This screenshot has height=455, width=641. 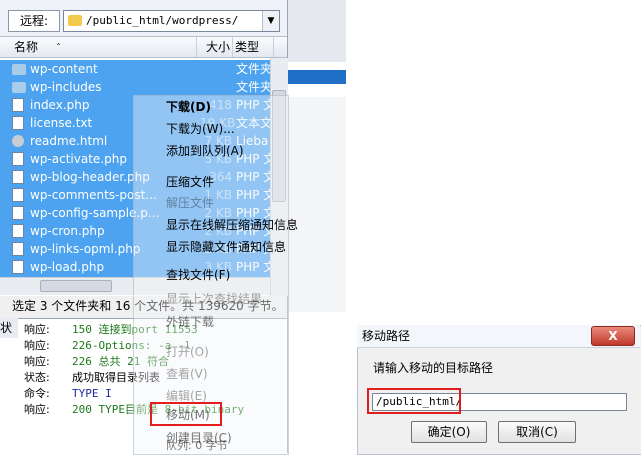 I want to click on remote-path-bar: 远程: /public_html/wordpress/ ▼, so click(x=143, y=18).